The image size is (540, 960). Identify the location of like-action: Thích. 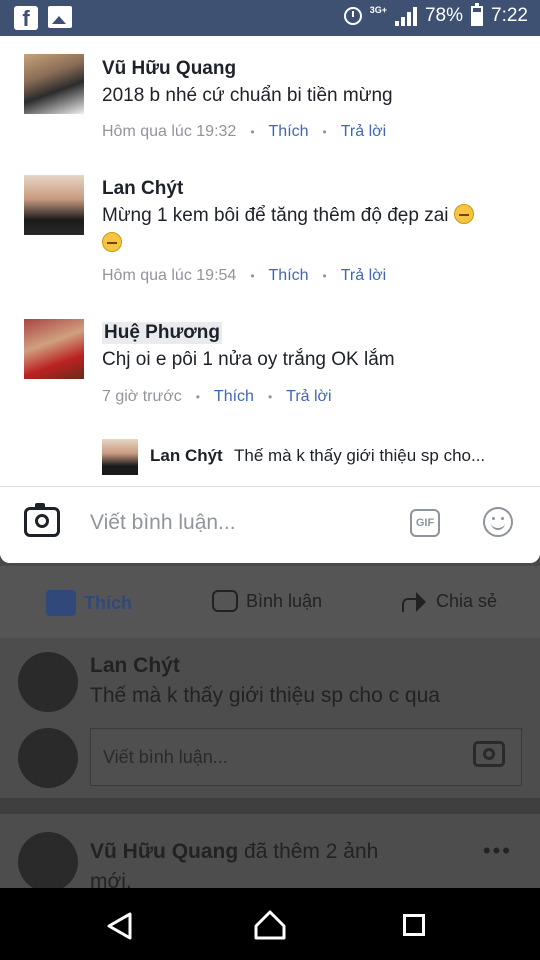
(89, 603).